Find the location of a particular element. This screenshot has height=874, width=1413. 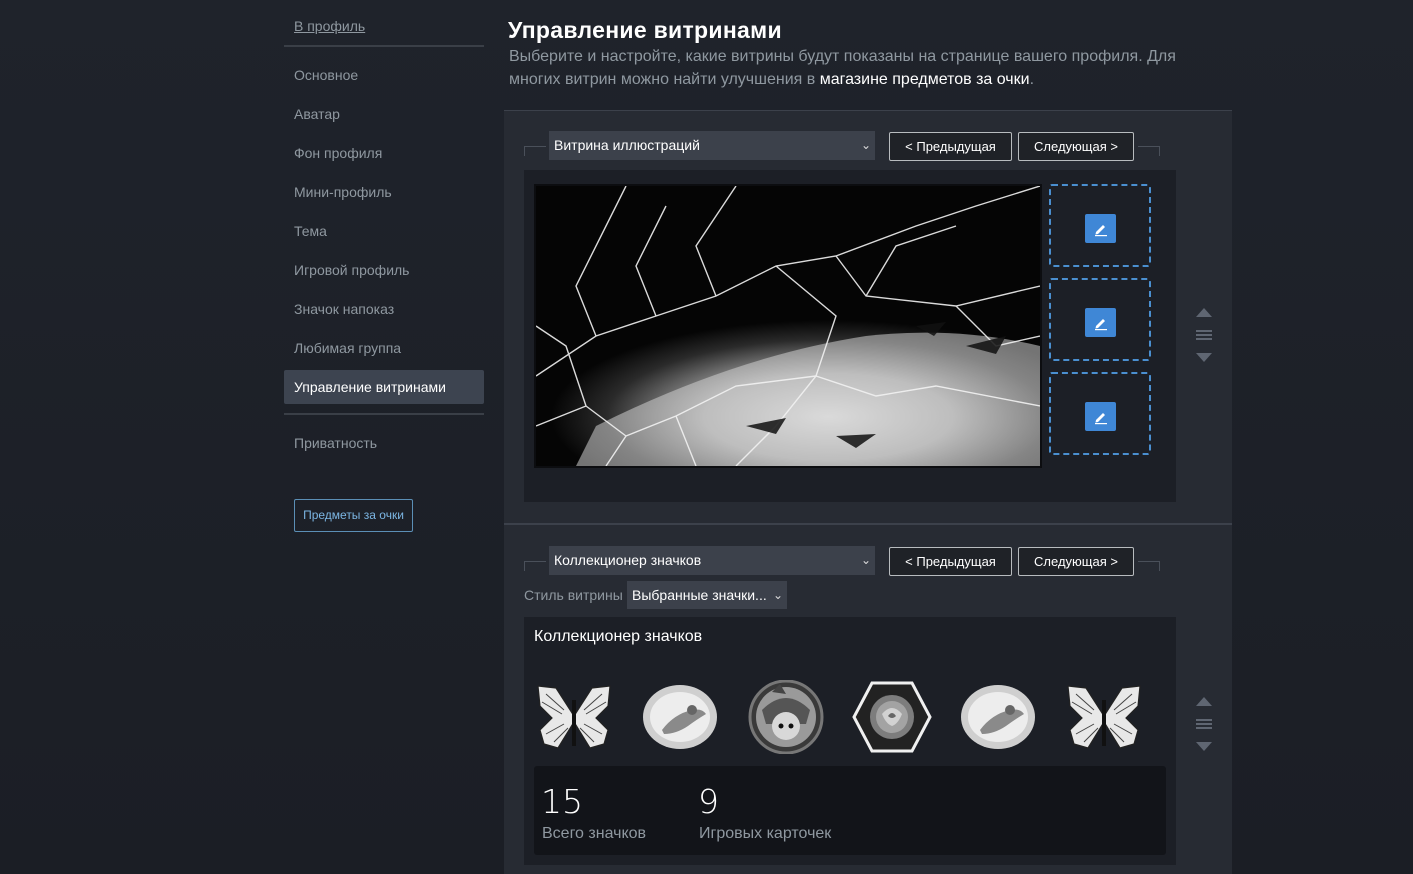

featured-artwork-image is located at coordinates (788, 326).